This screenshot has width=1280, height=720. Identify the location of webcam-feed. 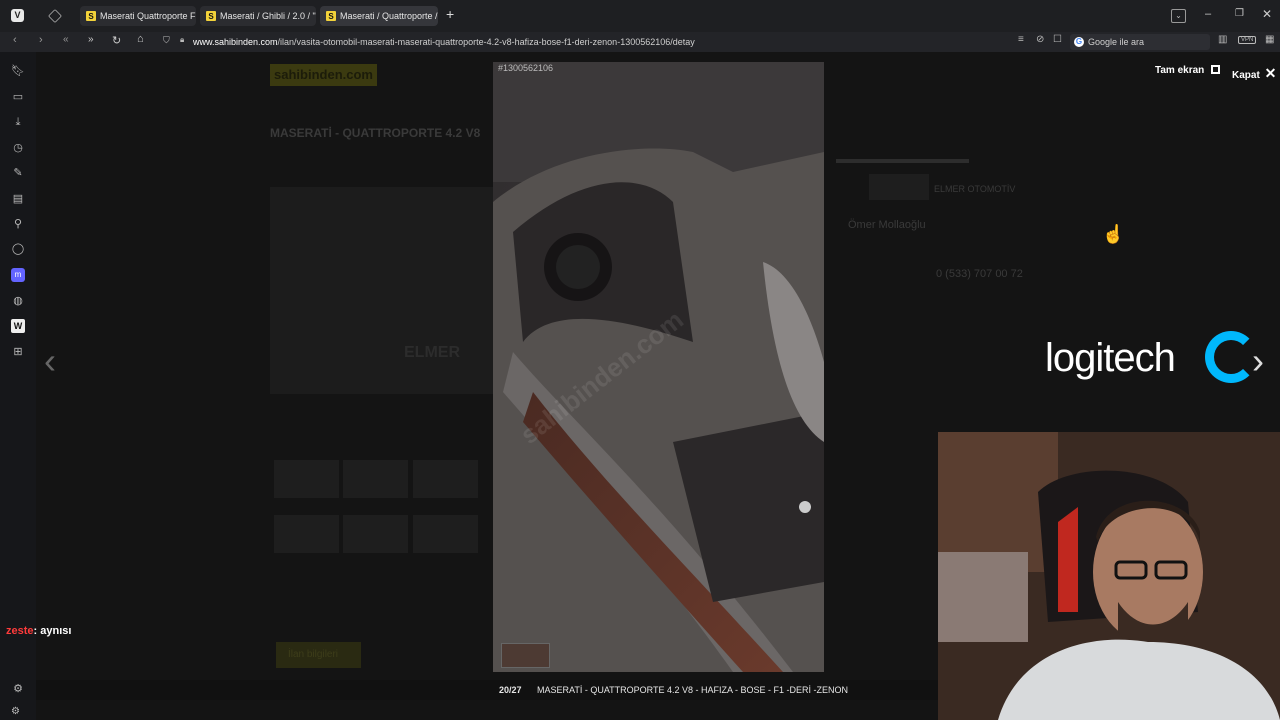
(1109, 576).